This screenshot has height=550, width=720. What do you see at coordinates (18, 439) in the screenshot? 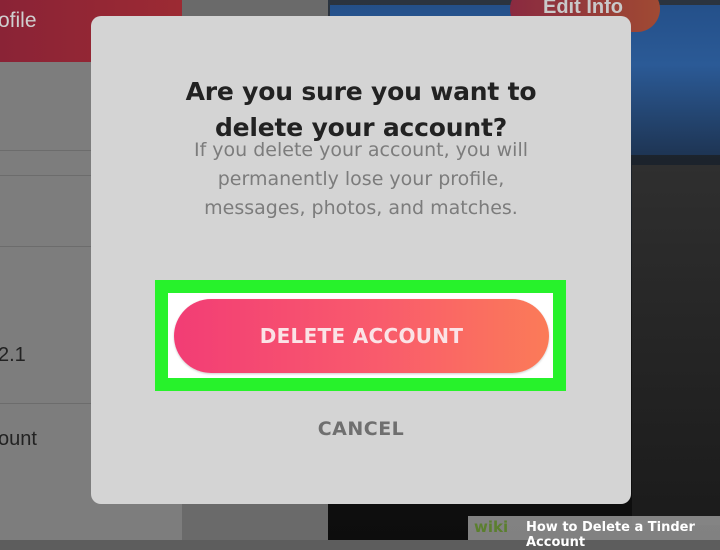
I see `background-row-label-account: ount` at bounding box center [18, 439].